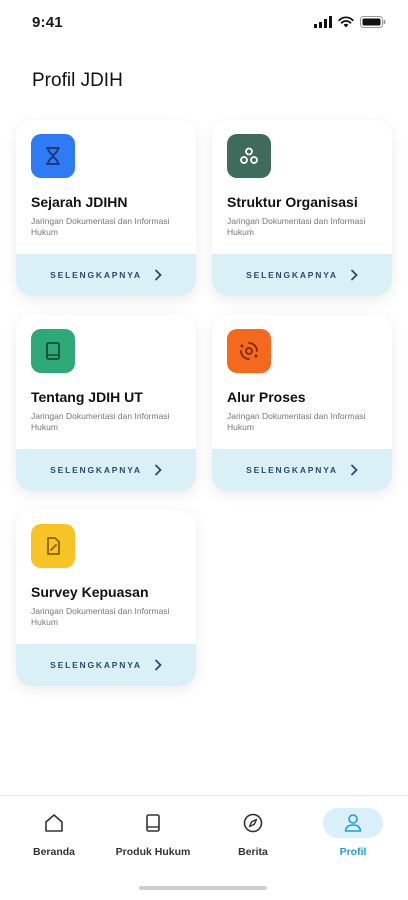 The width and height of the screenshot is (408, 900). Describe the element at coordinates (353, 823) in the screenshot. I see `user-icon` at that location.